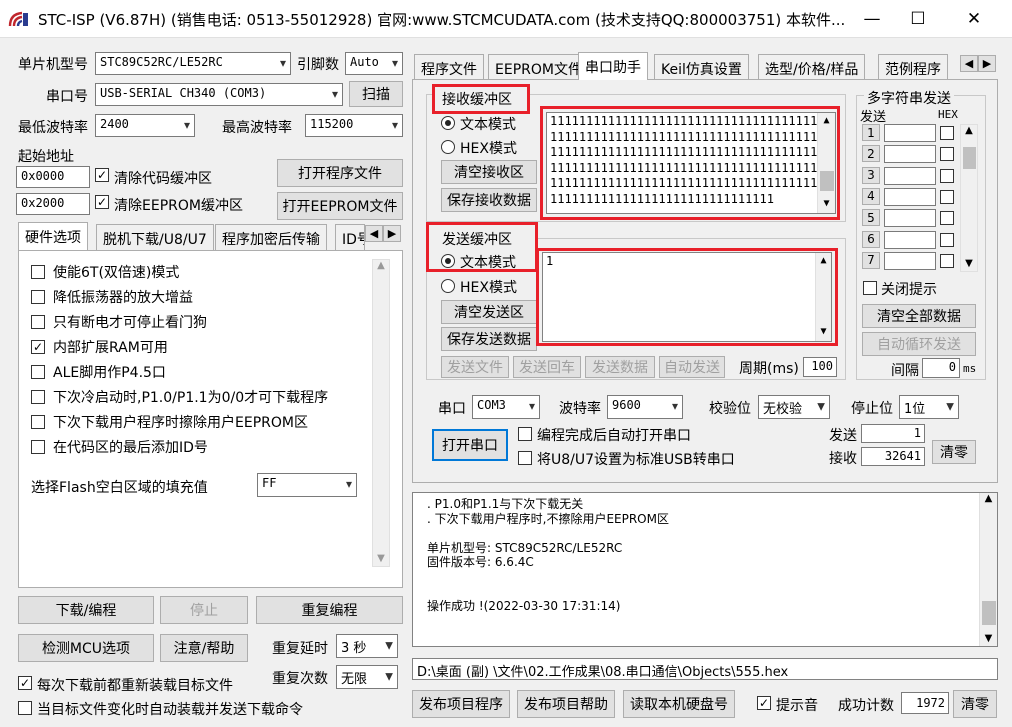 This screenshot has height=727, width=1012. Describe the element at coordinates (102, 202) in the screenshot. I see `clear-eeprom-checkbox: ✓` at that location.